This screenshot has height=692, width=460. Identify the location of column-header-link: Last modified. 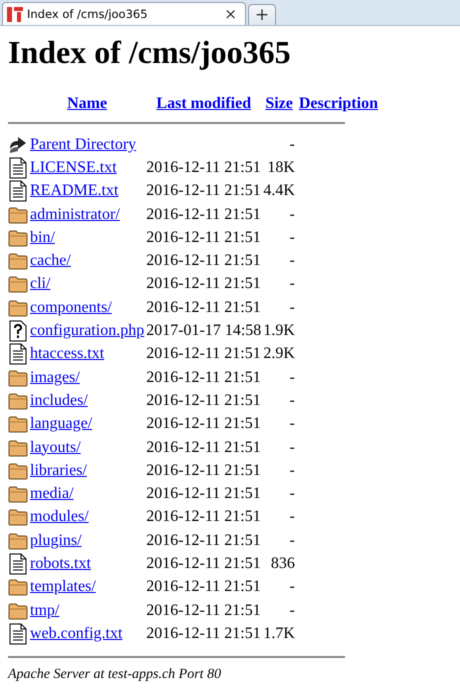
(204, 103).